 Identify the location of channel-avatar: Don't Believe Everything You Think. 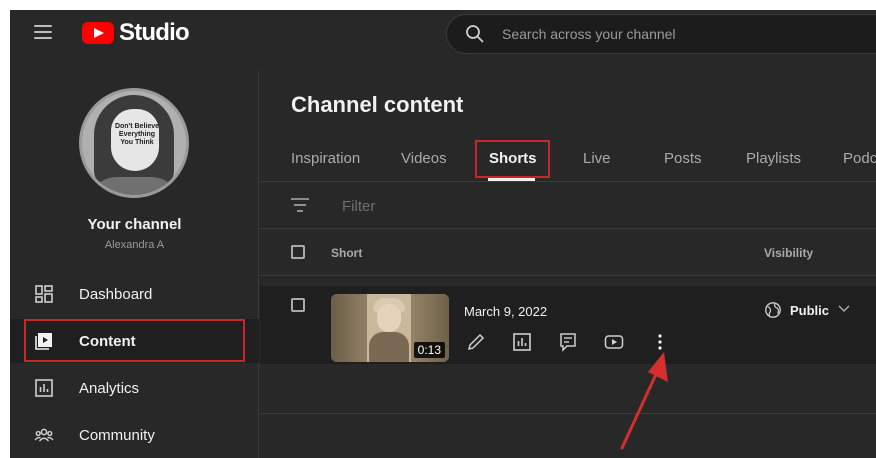
(134, 143).